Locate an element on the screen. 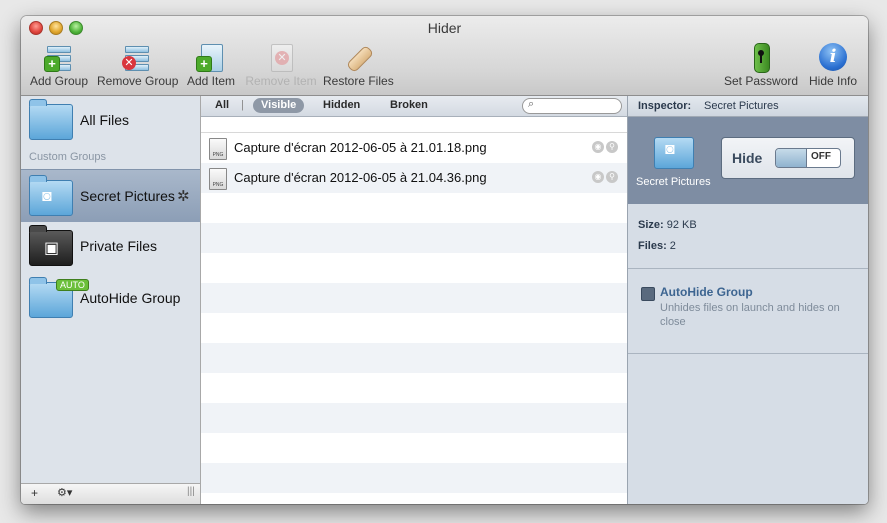  sidebar-item-label: AutoHide Group is located at coordinates (130, 298).